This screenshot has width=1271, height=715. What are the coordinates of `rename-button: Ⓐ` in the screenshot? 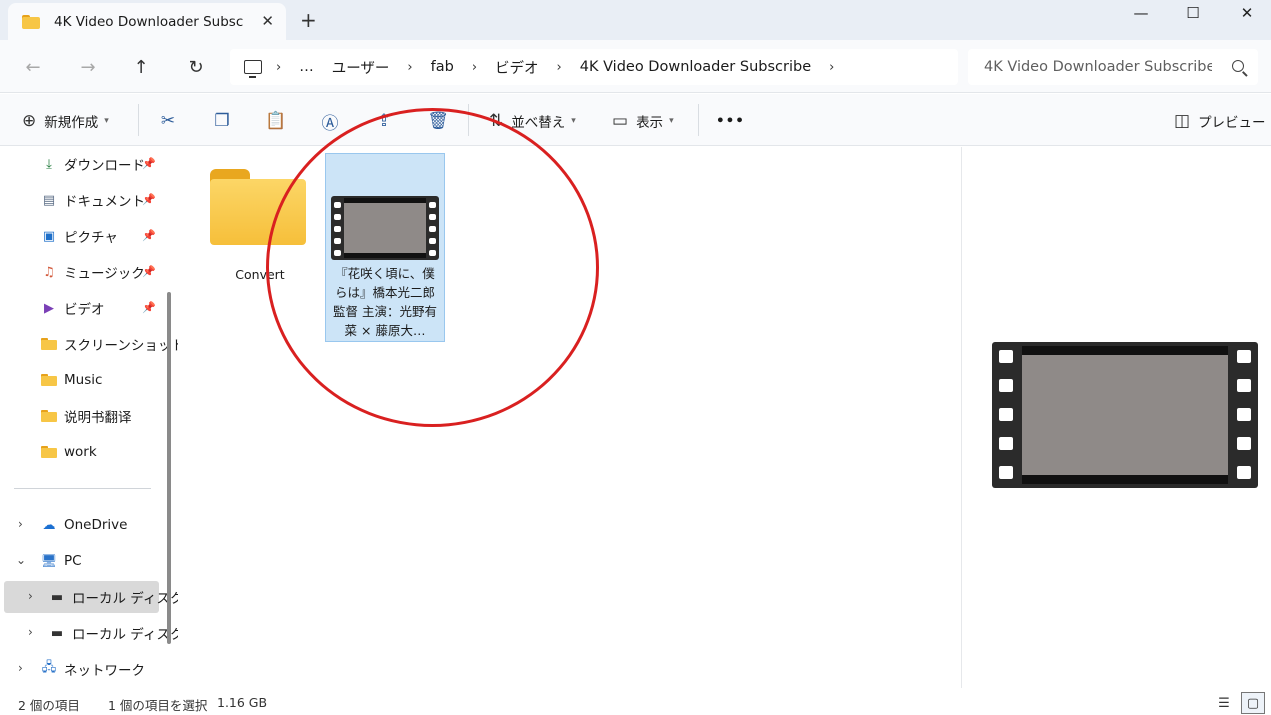 It's located at (330, 121).